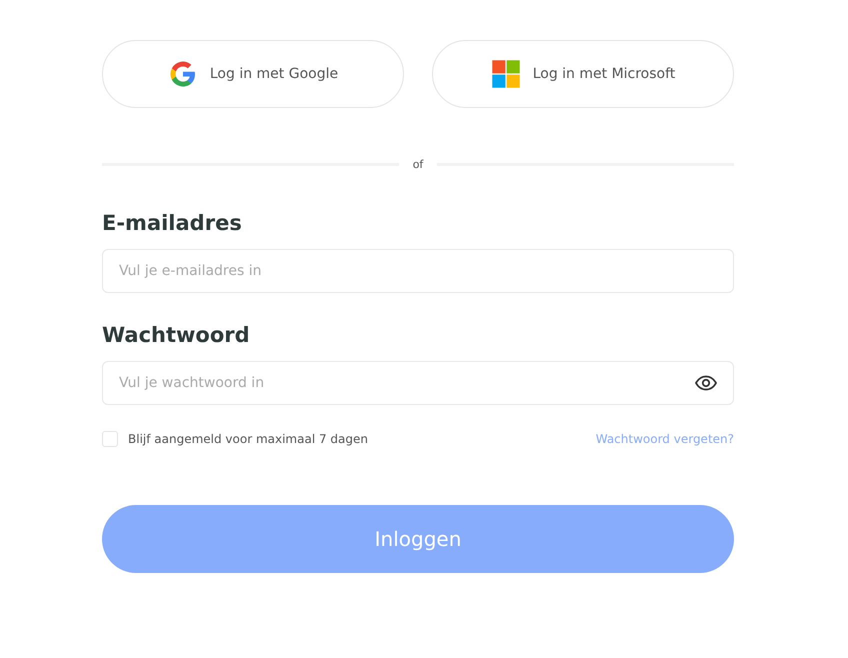  Describe the element at coordinates (505, 74) in the screenshot. I see `four-squares-icon` at that location.